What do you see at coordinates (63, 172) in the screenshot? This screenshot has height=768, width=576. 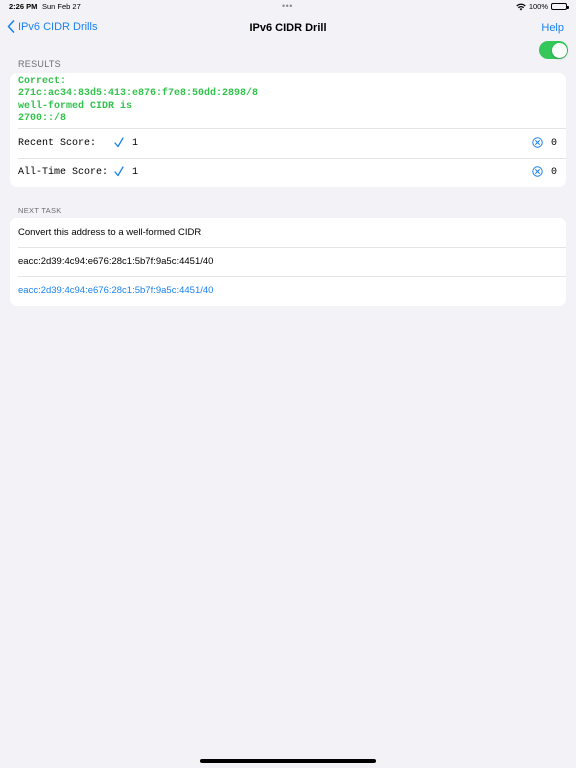 I see `all-time-score-label: All-Time Score:` at bounding box center [63, 172].